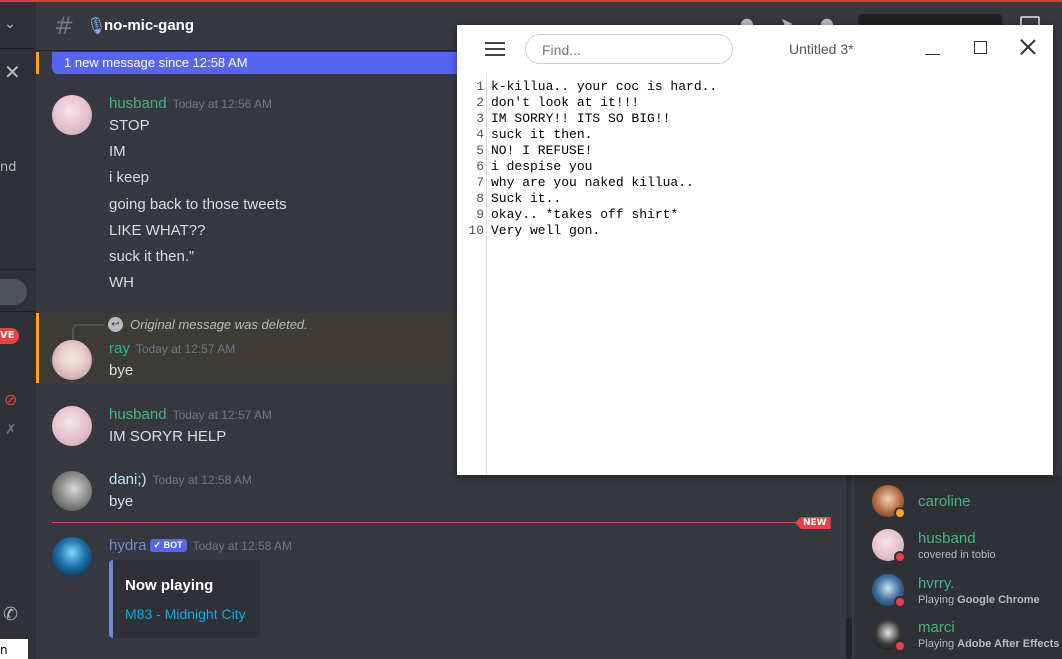 This screenshot has height=659, width=1062. Describe the element at coordinates (10, 614) in the screenshot. I see `disconnect-call-icon: ✆` at that location.